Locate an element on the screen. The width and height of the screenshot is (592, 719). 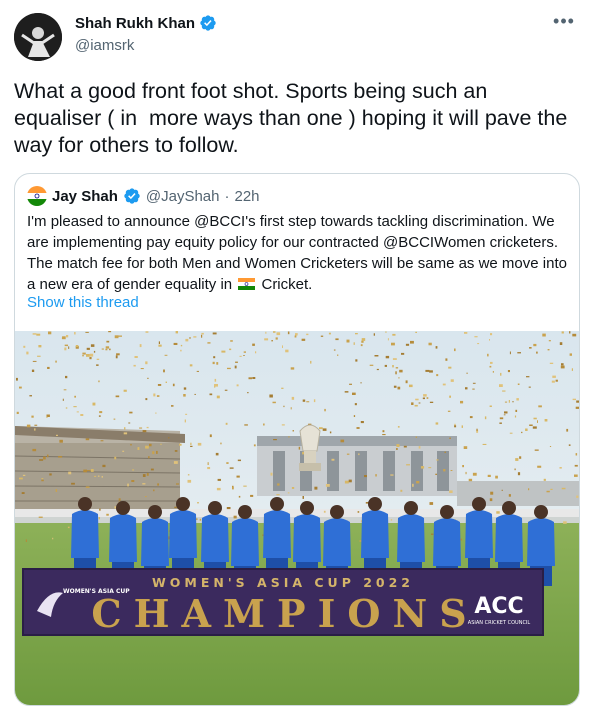
verified-badge-icon is located at coordinates (208, 23).